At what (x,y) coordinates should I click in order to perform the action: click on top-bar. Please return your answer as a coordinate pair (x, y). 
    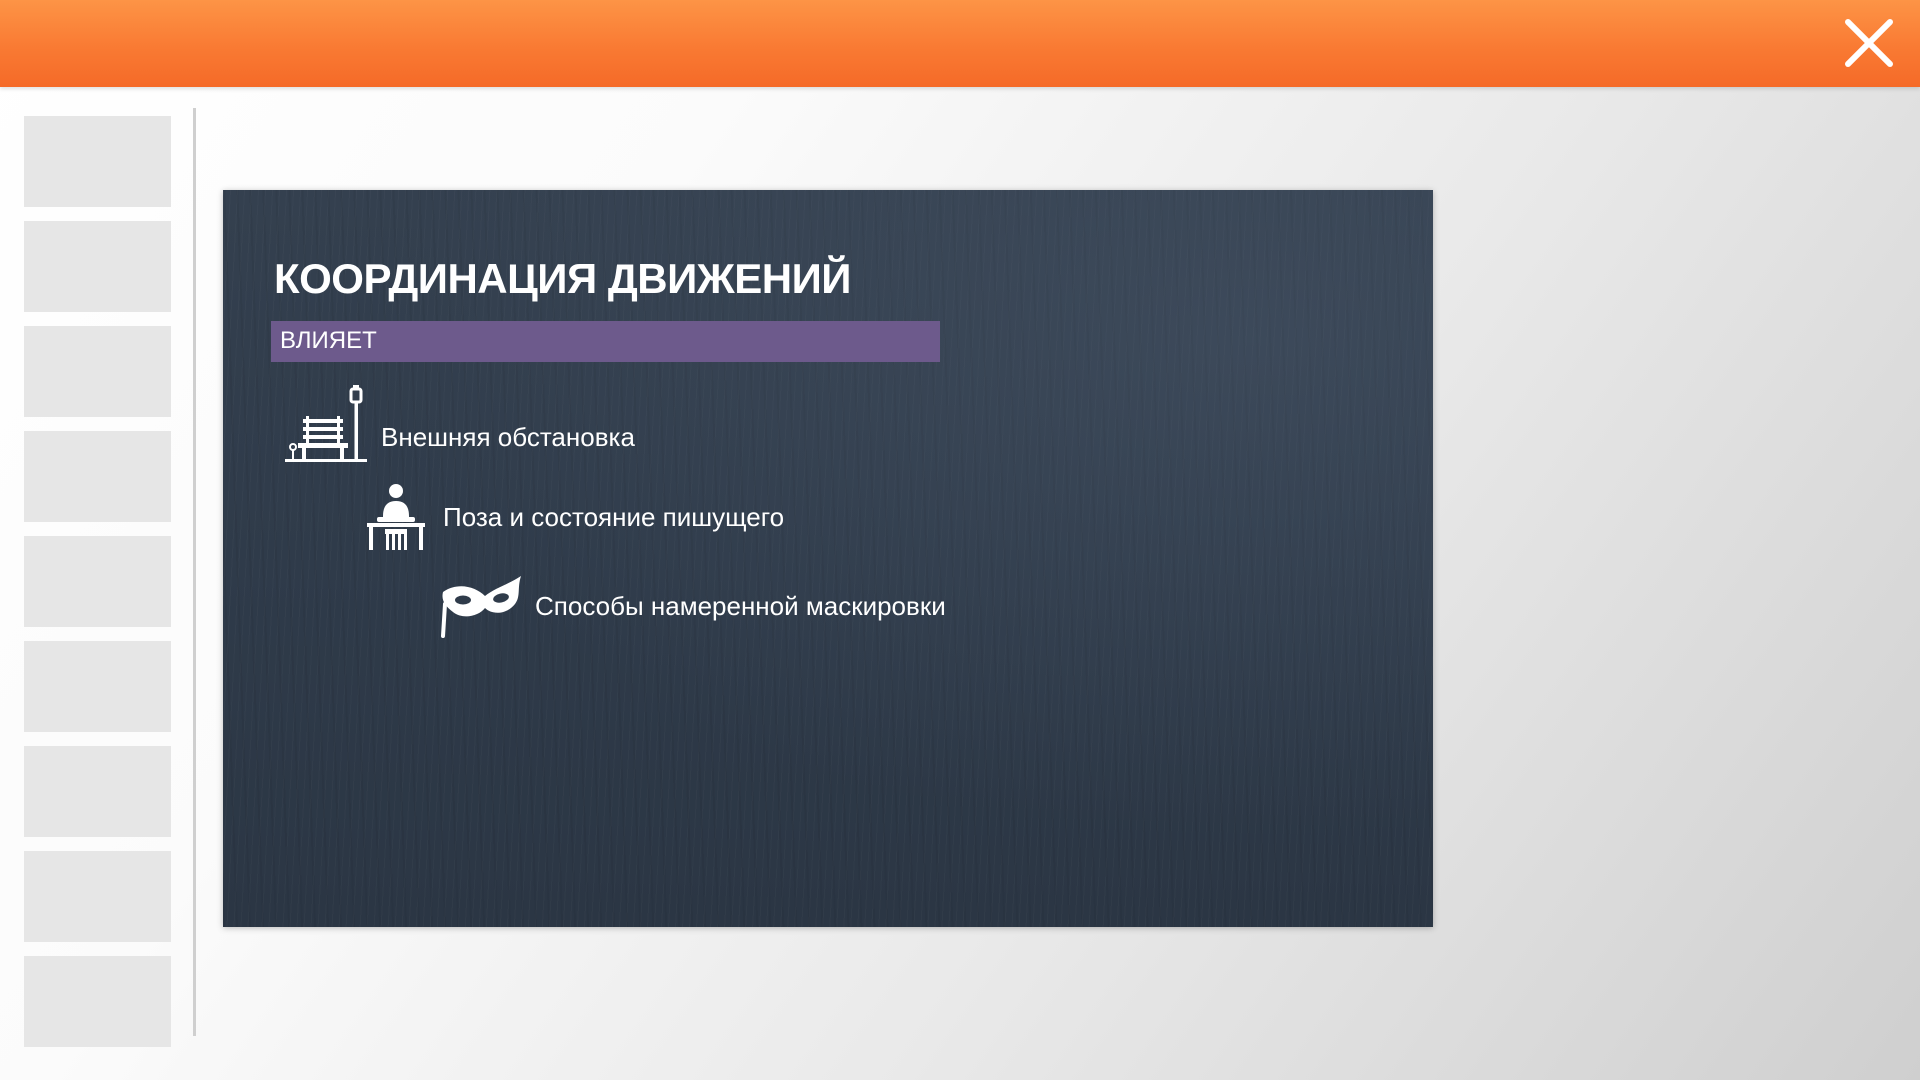
    Looking at the image, I should click on (960, 43).